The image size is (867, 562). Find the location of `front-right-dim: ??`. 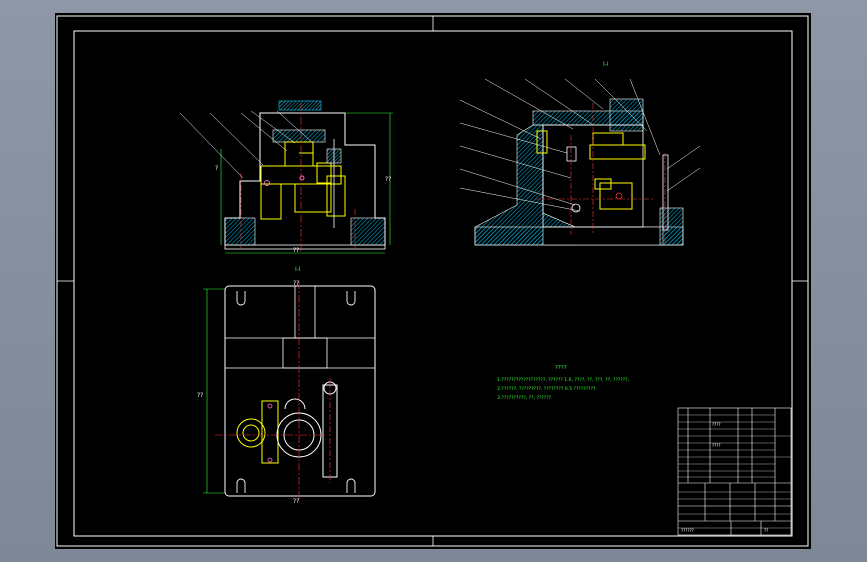

front-right-dim: ?? is located at coordinates (388, 179).